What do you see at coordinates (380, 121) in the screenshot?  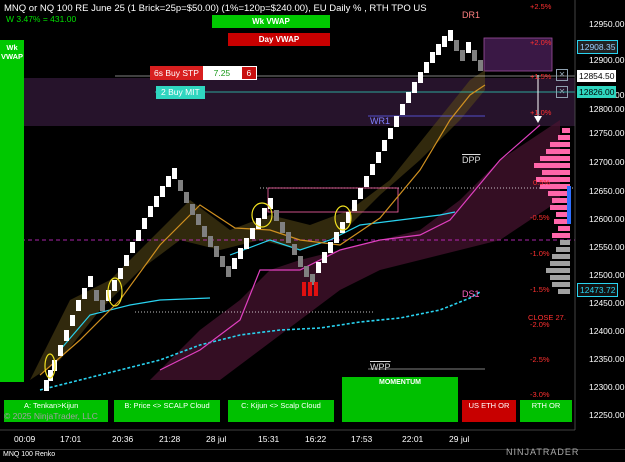 I see `level-wr1: WR1` at bounding box center [380, 121].